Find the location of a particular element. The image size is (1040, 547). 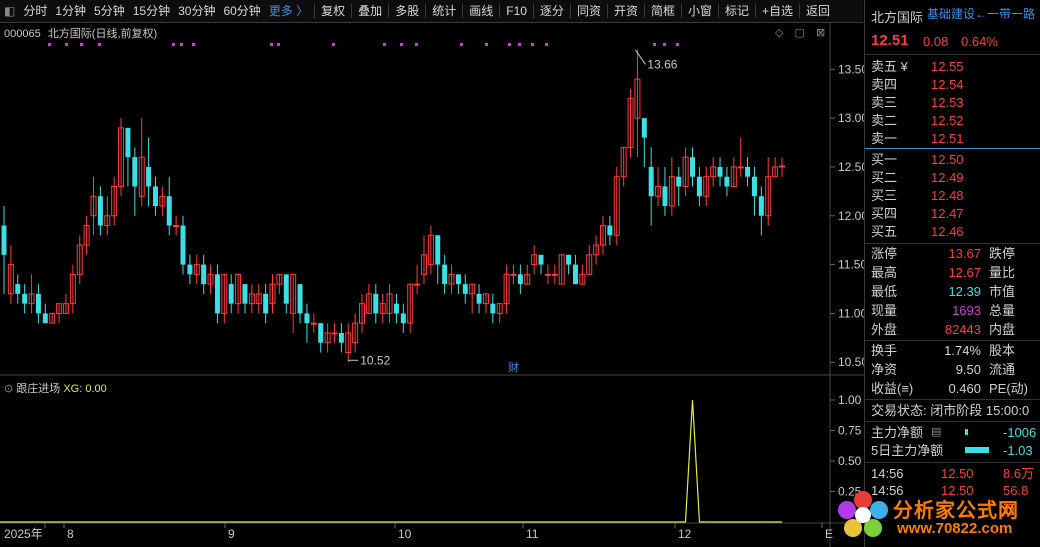

x-tick-label: 10 is located at coordinates (405, 534).